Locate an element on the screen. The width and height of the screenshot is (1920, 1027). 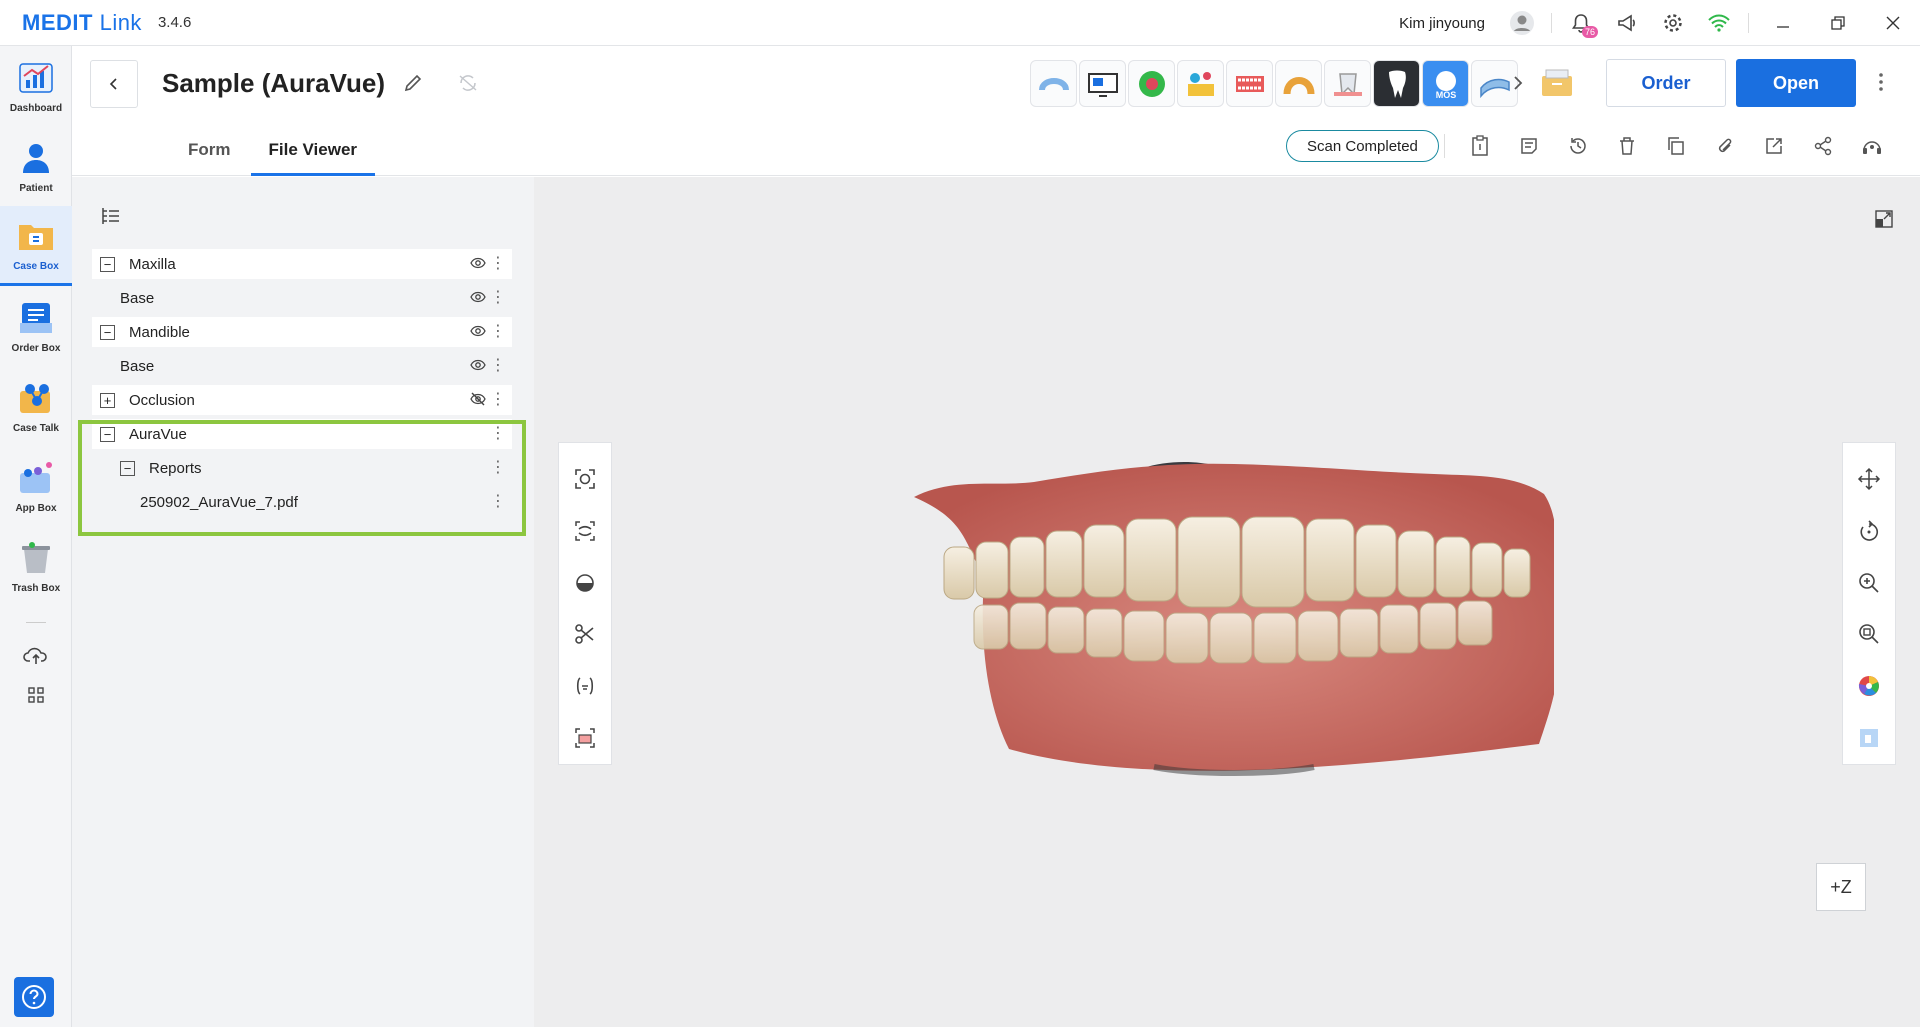
app-tile-dental-arch-icon is located at coordinates (1053, 83).